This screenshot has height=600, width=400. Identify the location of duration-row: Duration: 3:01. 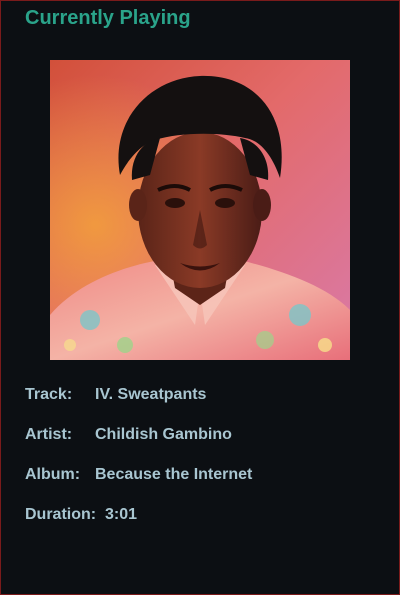
(81, 515).